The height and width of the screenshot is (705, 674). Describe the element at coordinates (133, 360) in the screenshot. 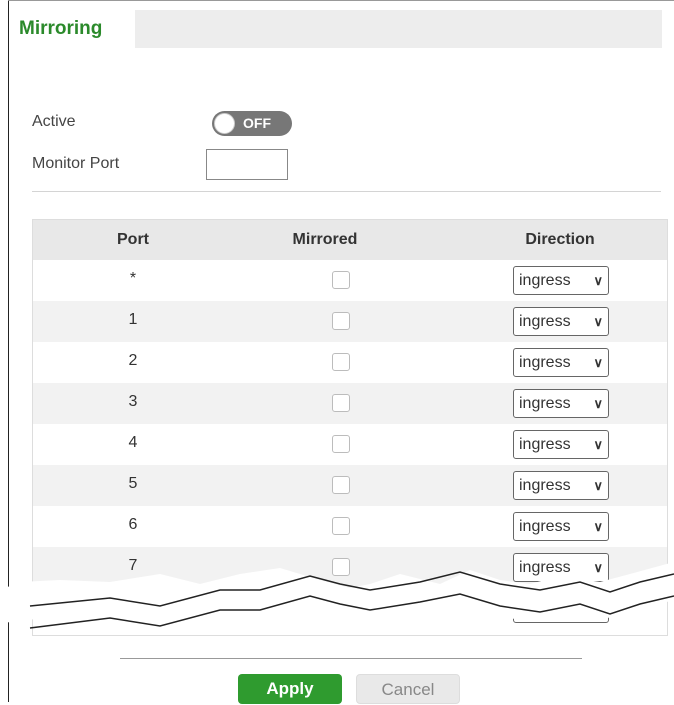

I see `port-cell: 2` at that location.